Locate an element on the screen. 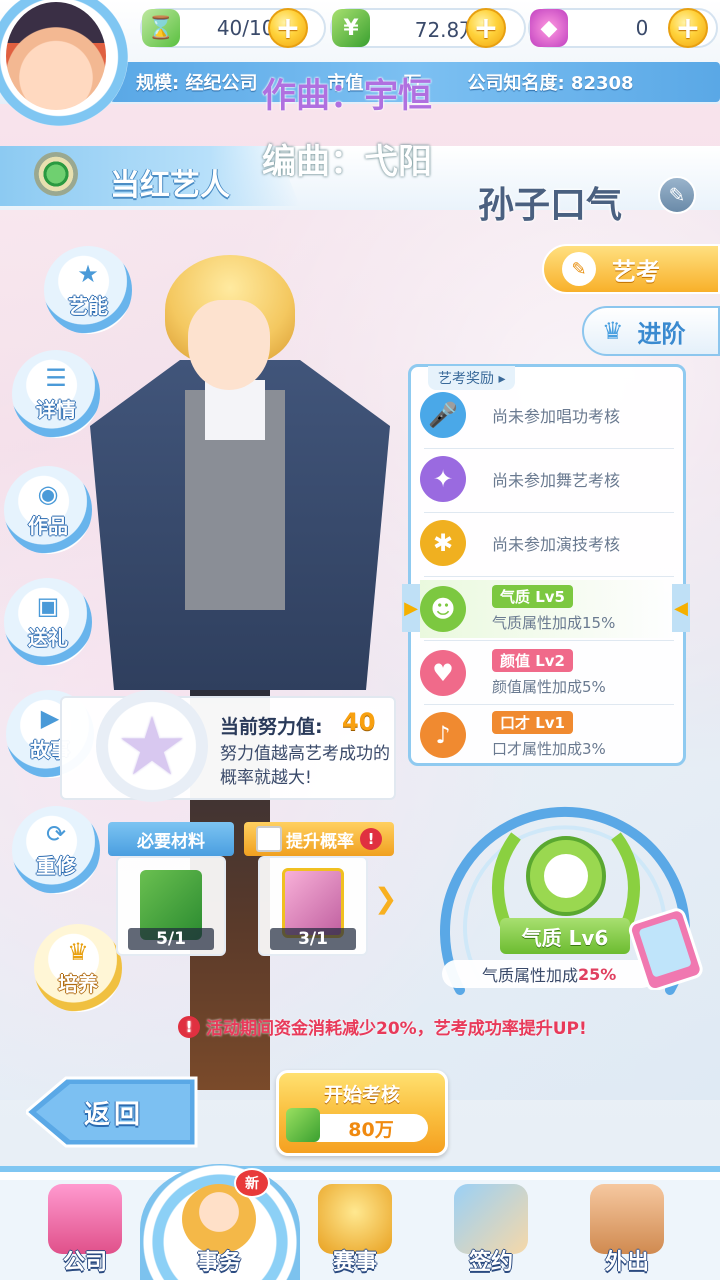 Image resolution: width=720 pixels, height=1280 pixels. chevron-right-icon: ❯ is located at coordinates (385, 905).